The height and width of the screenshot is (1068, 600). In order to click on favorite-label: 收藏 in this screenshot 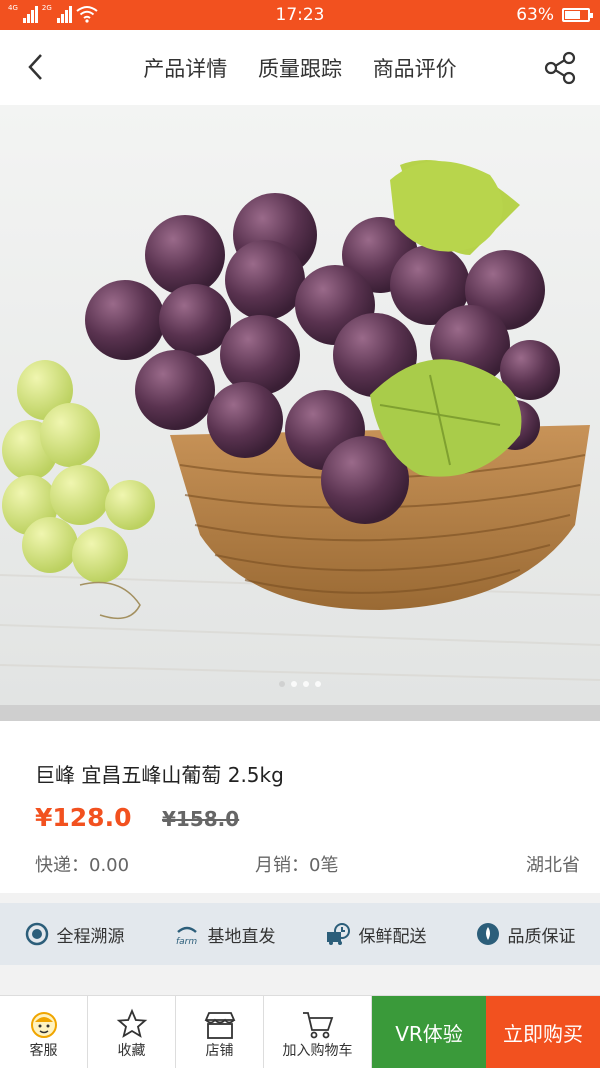, I will do `click(131, 1051)`.